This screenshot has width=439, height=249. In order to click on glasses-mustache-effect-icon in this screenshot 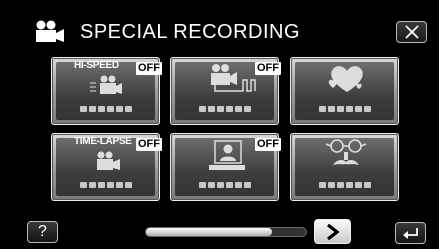, I will do `click(346, 152)`.